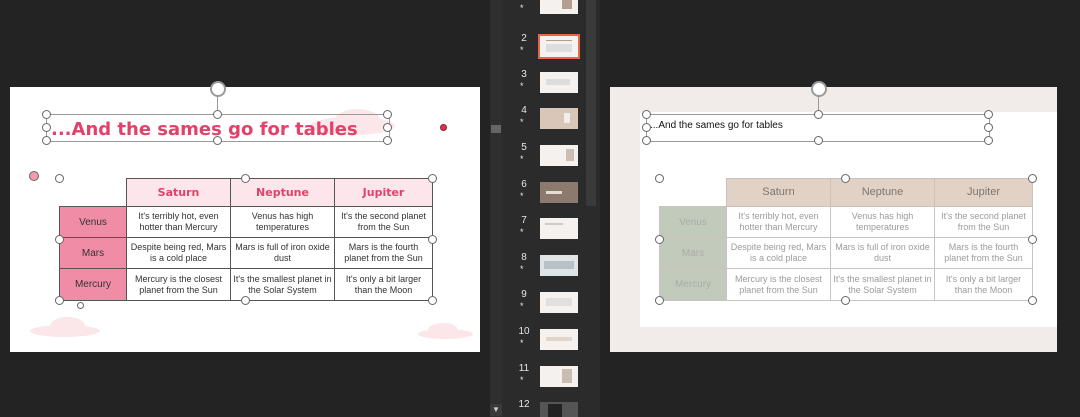 This screenshot has width=1080, height=417. I want to click on slide-thumbnail: 7 *, so click(550, 231).